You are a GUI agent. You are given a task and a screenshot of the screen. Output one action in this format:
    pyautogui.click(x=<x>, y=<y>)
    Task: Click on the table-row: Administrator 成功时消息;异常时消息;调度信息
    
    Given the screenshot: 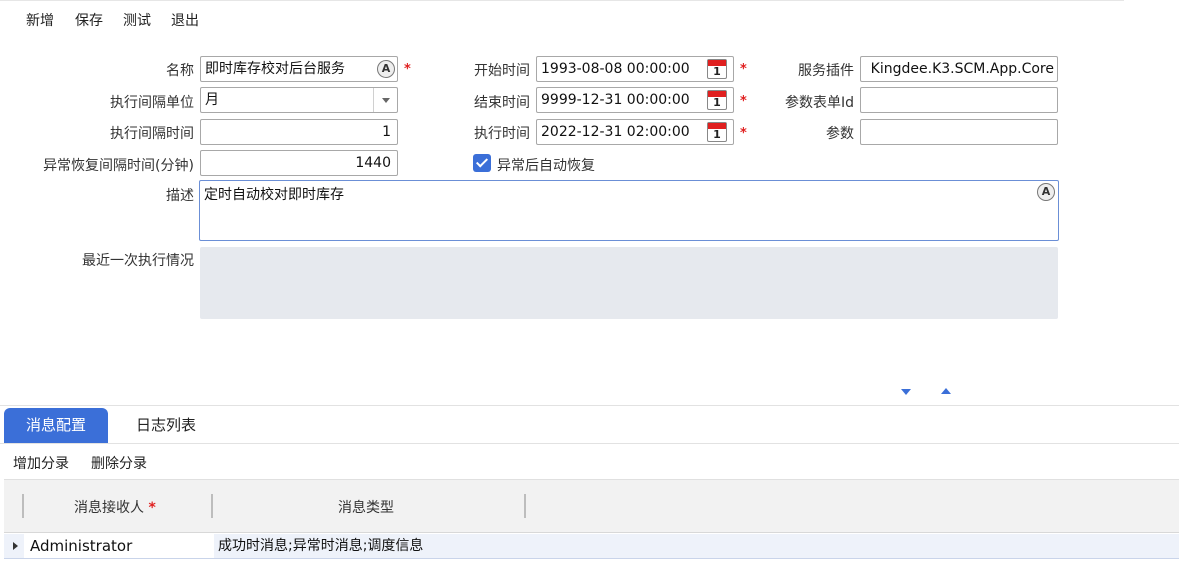 What is the action you would take?
    pyautogui.click(x=591, y=546)
    